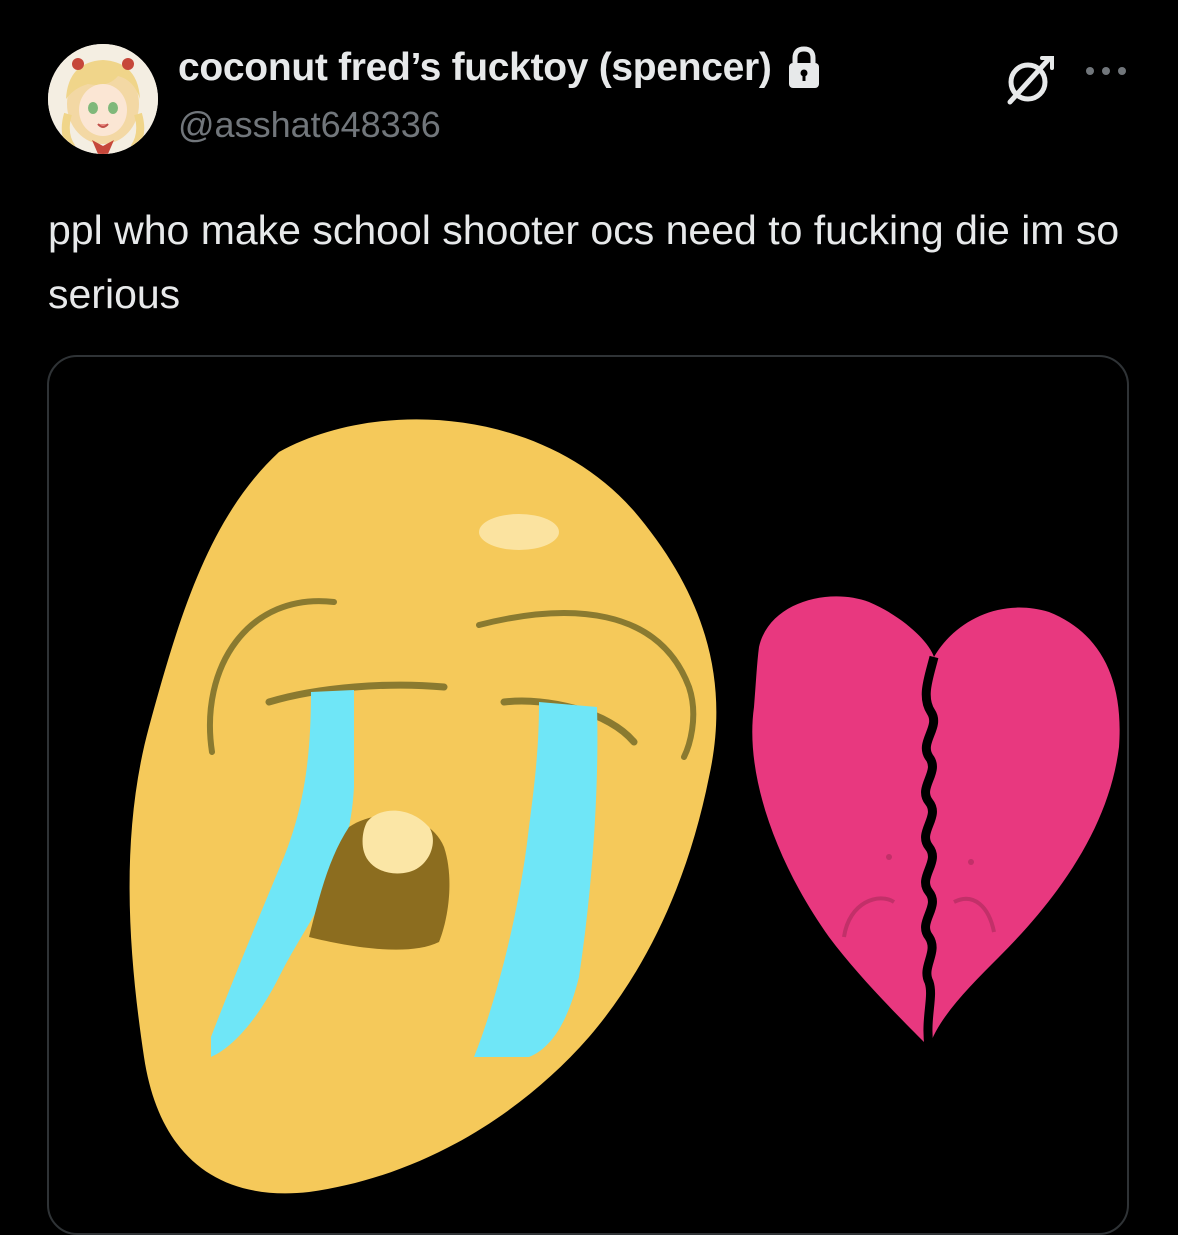 This screenshot has height=1235, width=1178. I want to click on author-display-name: coconut fred’s fucktoy (spencer), so click(500, 68).